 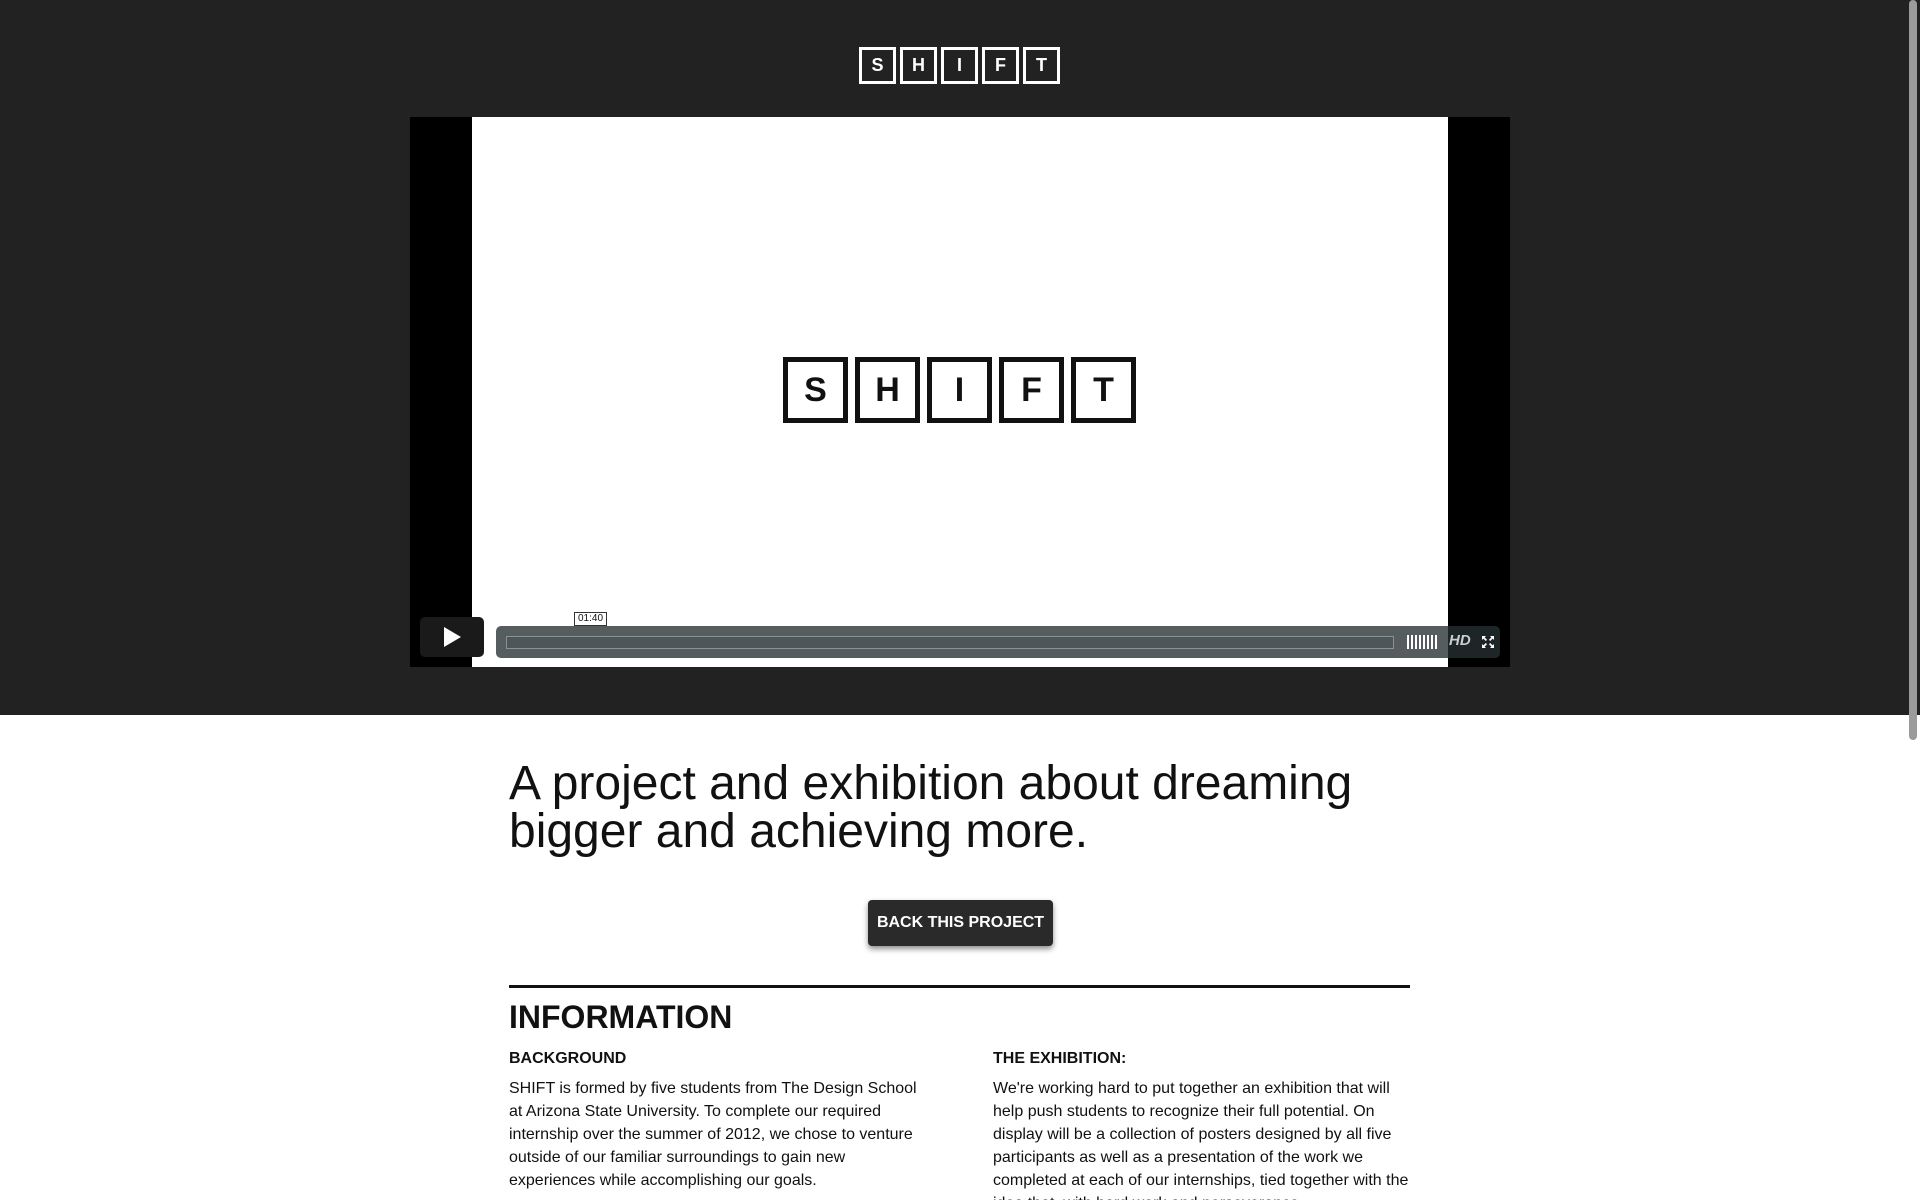 I want to click on site-logo: S H I F T, so click(x=959, y=65).